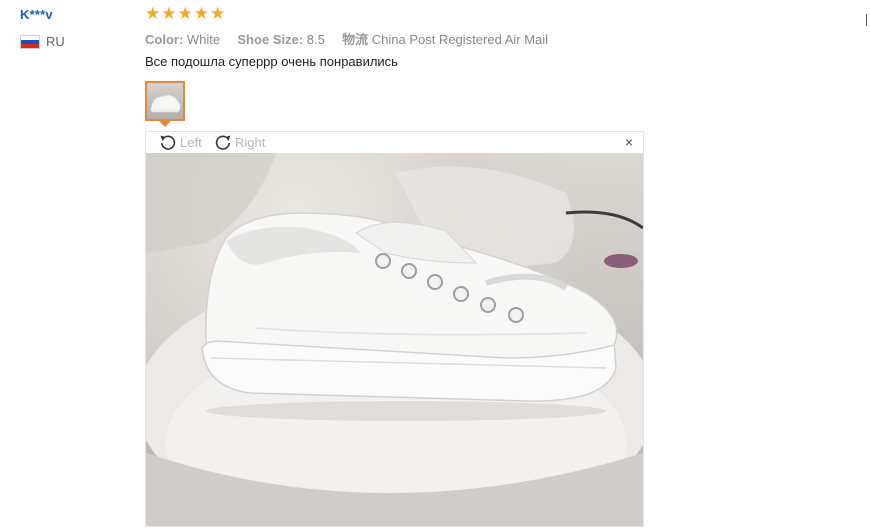  Describe the element at coordinates (250, 142) in the screenshot. I see `rotate-right-label: Right` at that location.